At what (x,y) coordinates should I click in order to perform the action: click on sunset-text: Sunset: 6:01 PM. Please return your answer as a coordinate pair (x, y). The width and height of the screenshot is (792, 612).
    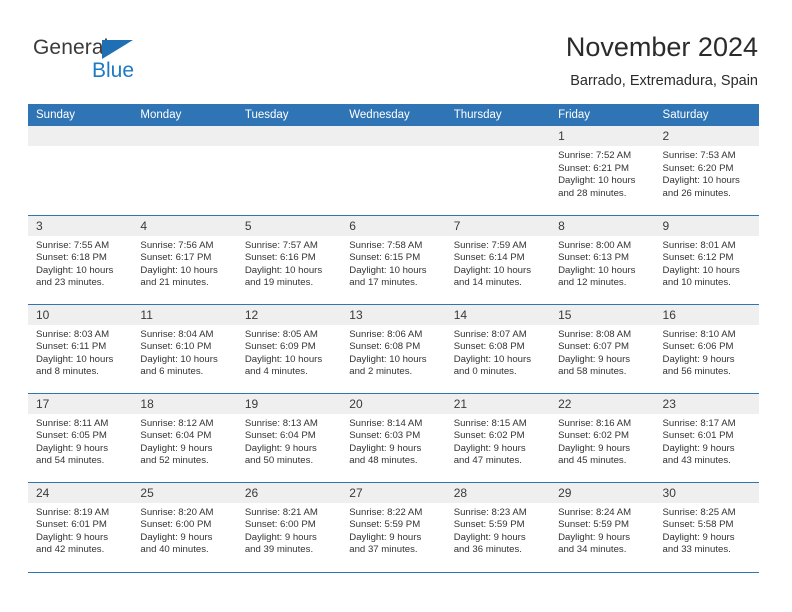
    Looking at the image, I should click on (698, 436).